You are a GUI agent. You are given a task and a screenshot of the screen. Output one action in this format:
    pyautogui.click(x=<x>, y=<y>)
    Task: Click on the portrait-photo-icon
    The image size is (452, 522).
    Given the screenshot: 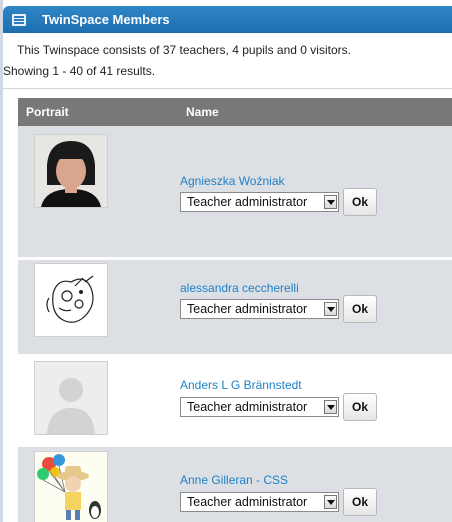 What is the action you would take?
    pyautogui.click(x=71, y=171)
    